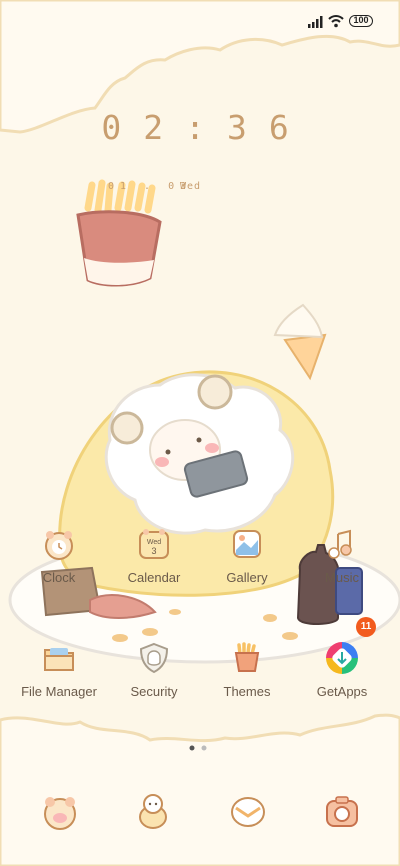 This screenshot has height=866, width=400. I want to click on notification-badge: 11, so click(366, 627).